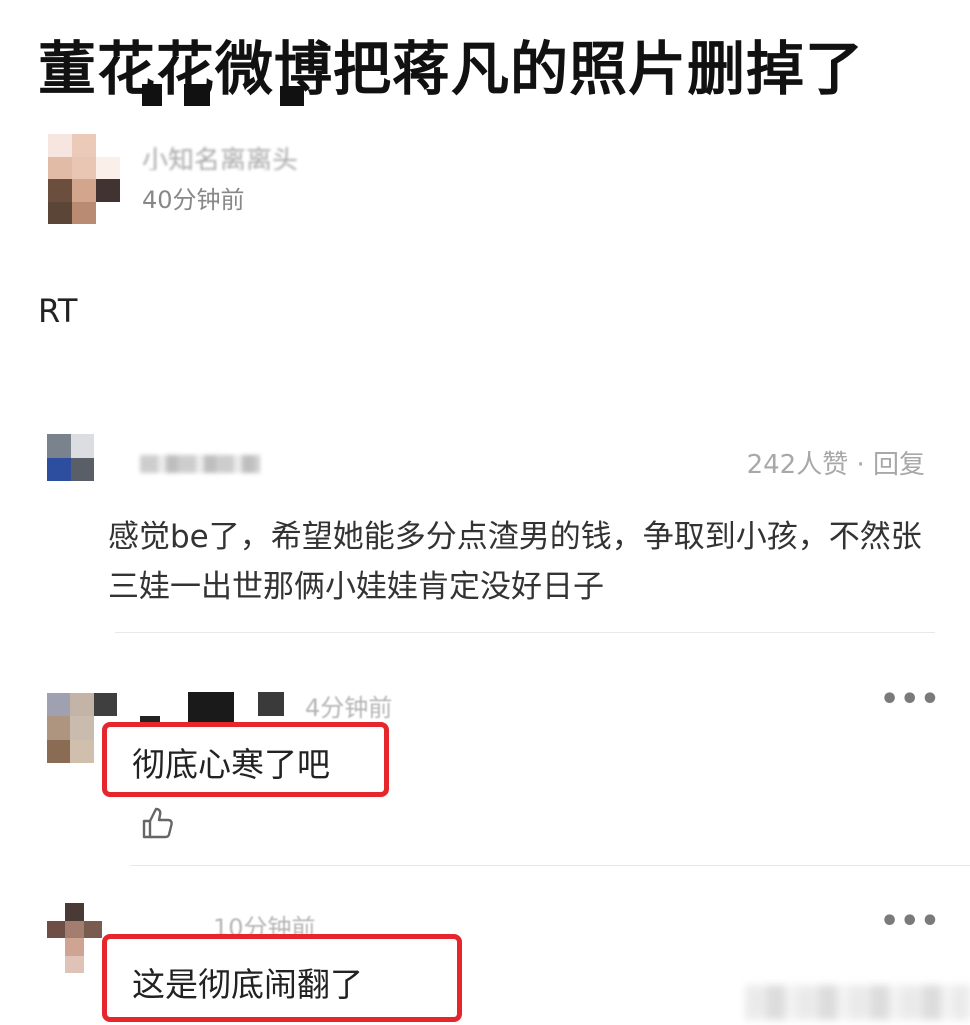  What do you see at coordinates (349, 708) in the screenshot?
I see `comment-timestamp: 4分钟前` at bounding box center [349, 708].